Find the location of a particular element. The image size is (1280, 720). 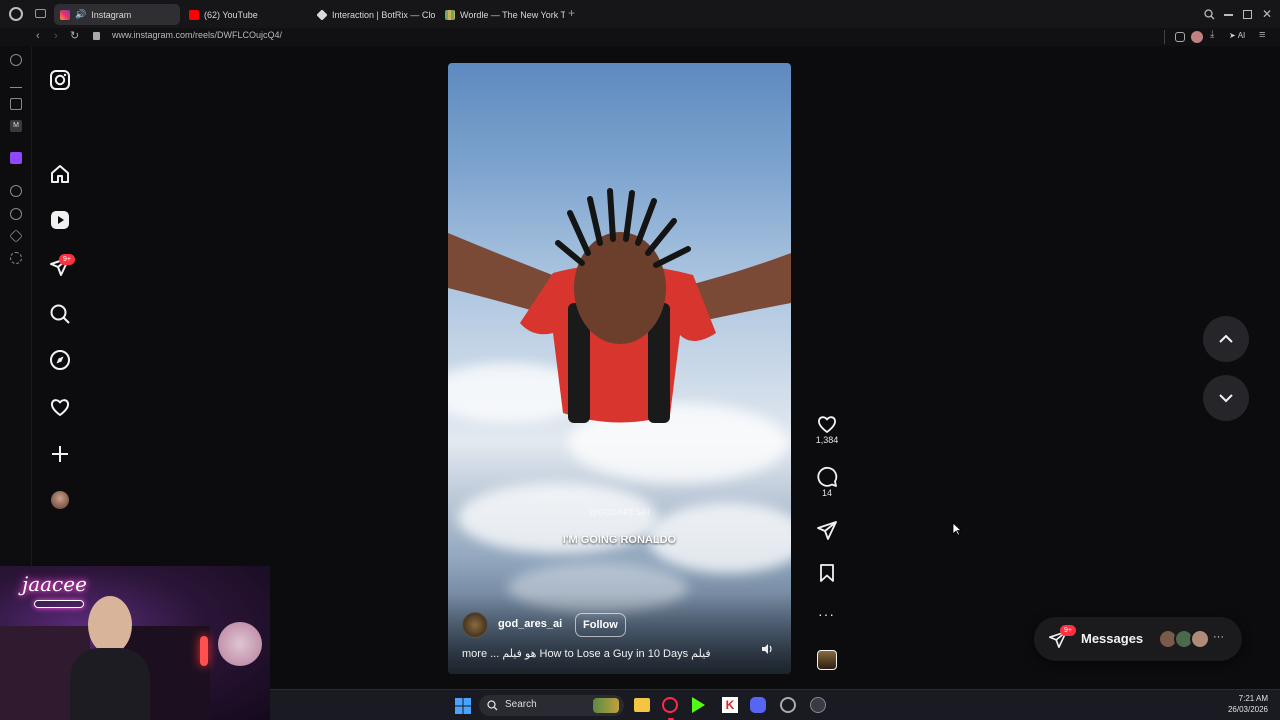

messages-pill: 9+ Messages ··· is located at coordinates (1138, 639).